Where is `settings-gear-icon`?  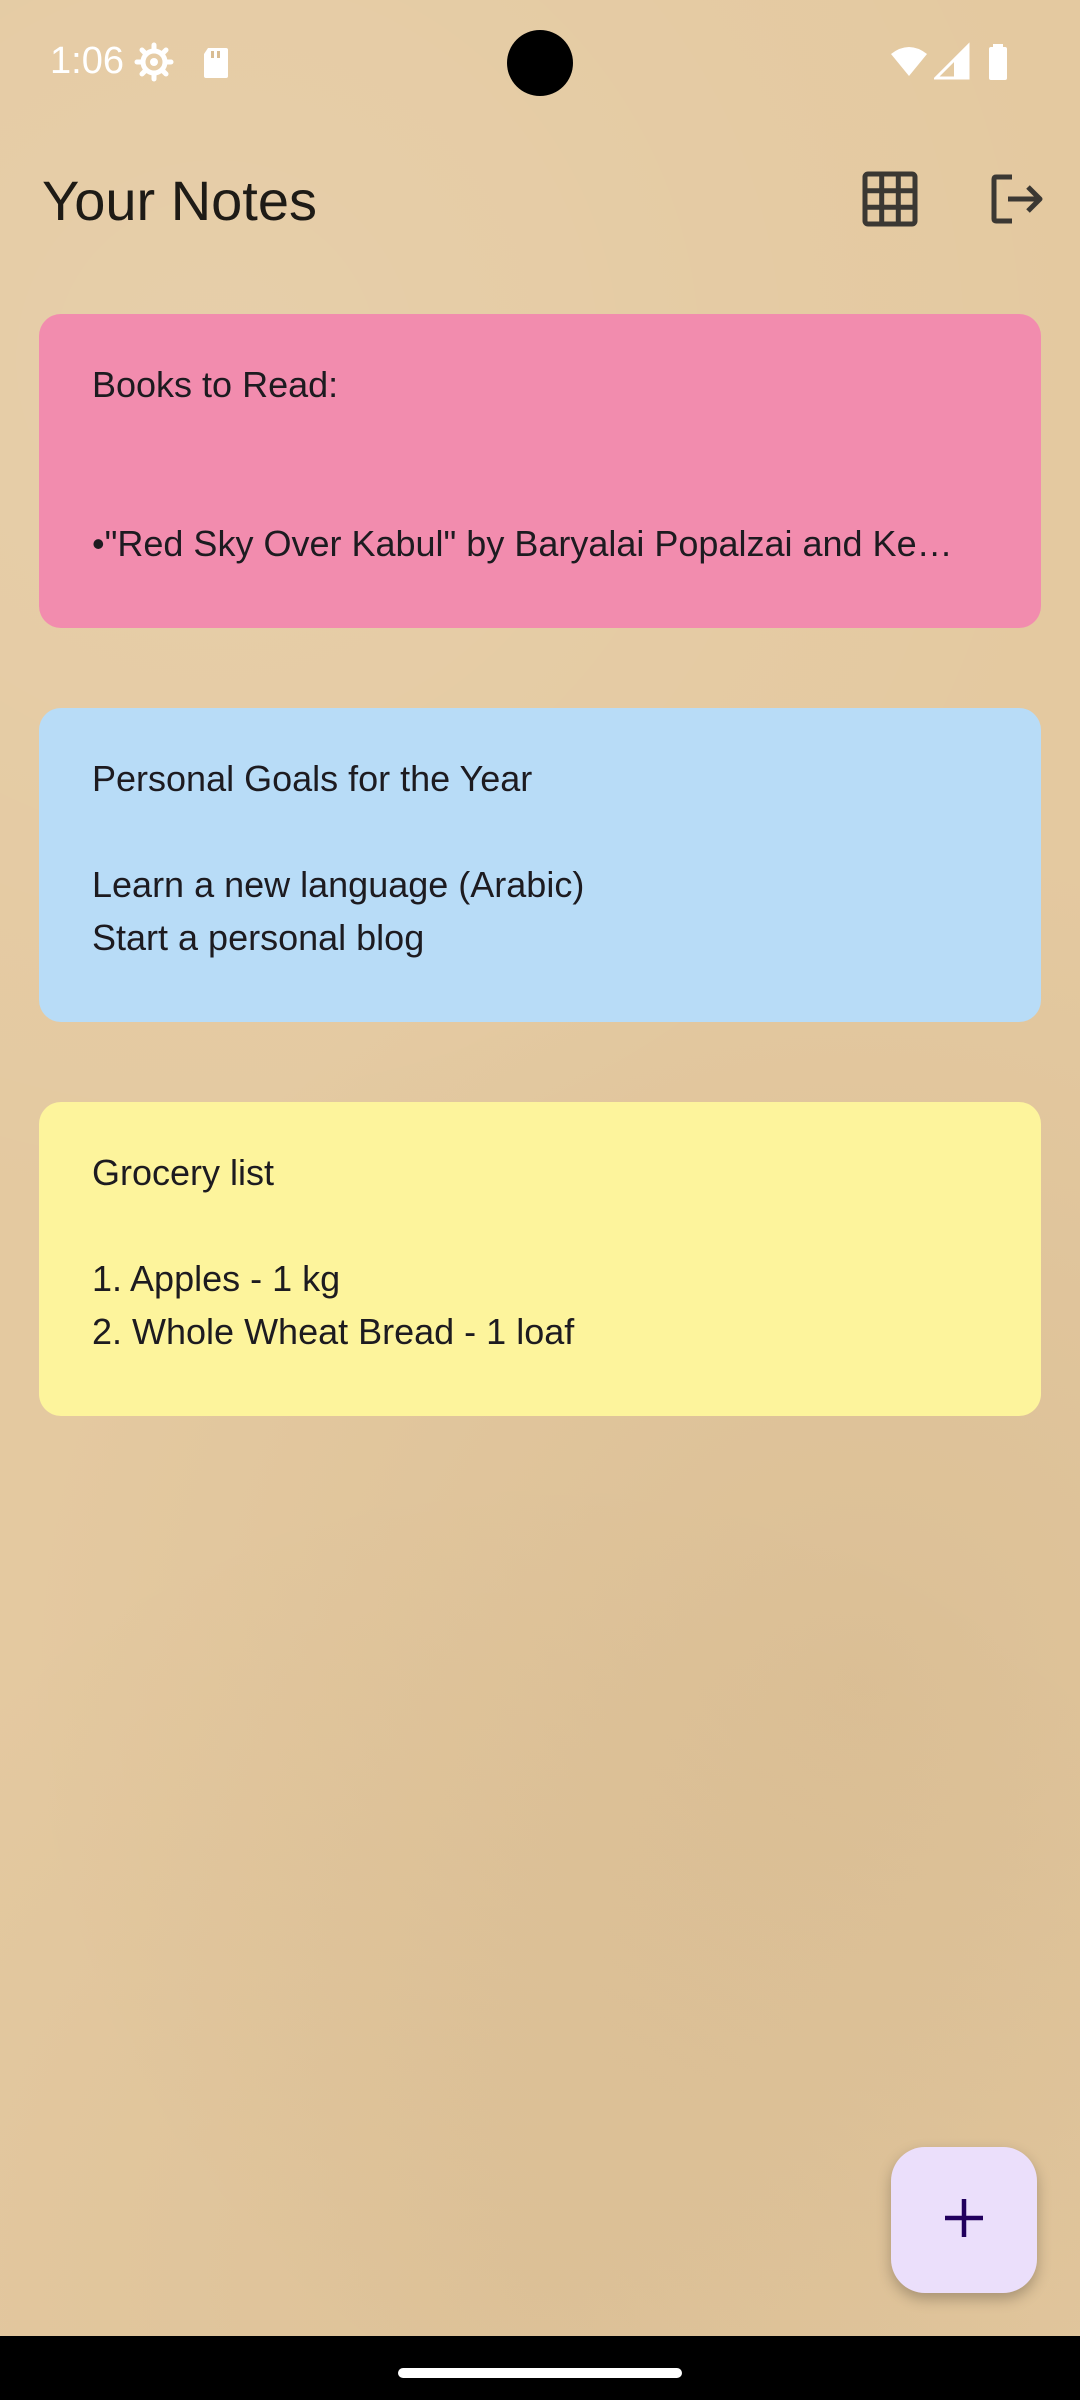
settings-gear-icon is located at coordinates (154, 62).